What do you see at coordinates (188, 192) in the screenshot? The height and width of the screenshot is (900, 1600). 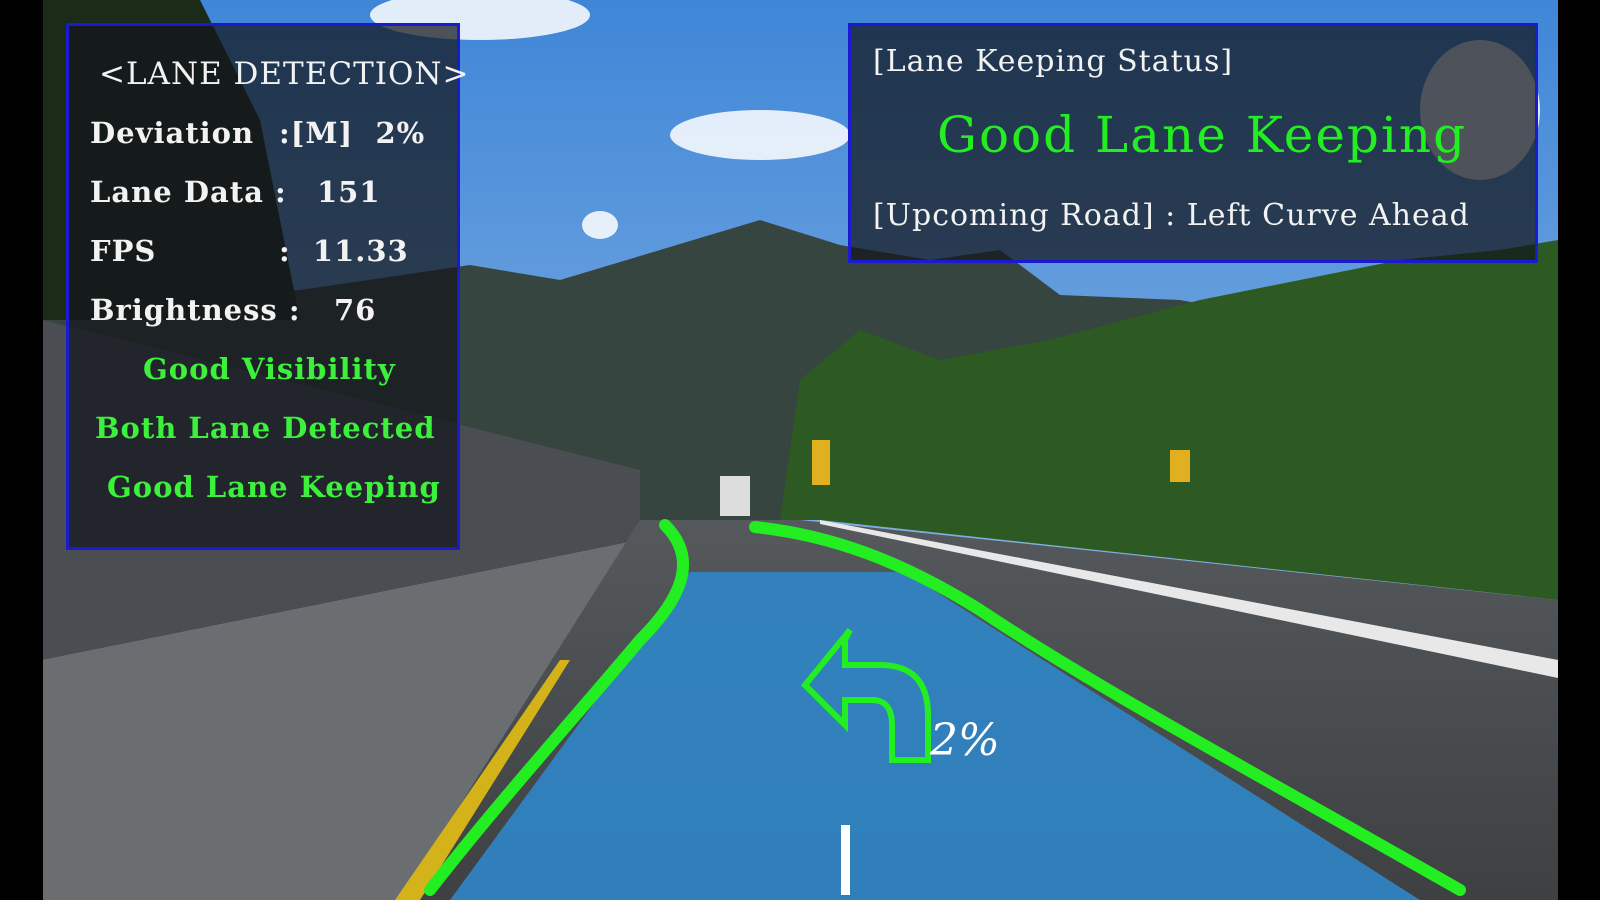 I see `lane-data-label: Lane Data :` at bounding box center [188, 192].